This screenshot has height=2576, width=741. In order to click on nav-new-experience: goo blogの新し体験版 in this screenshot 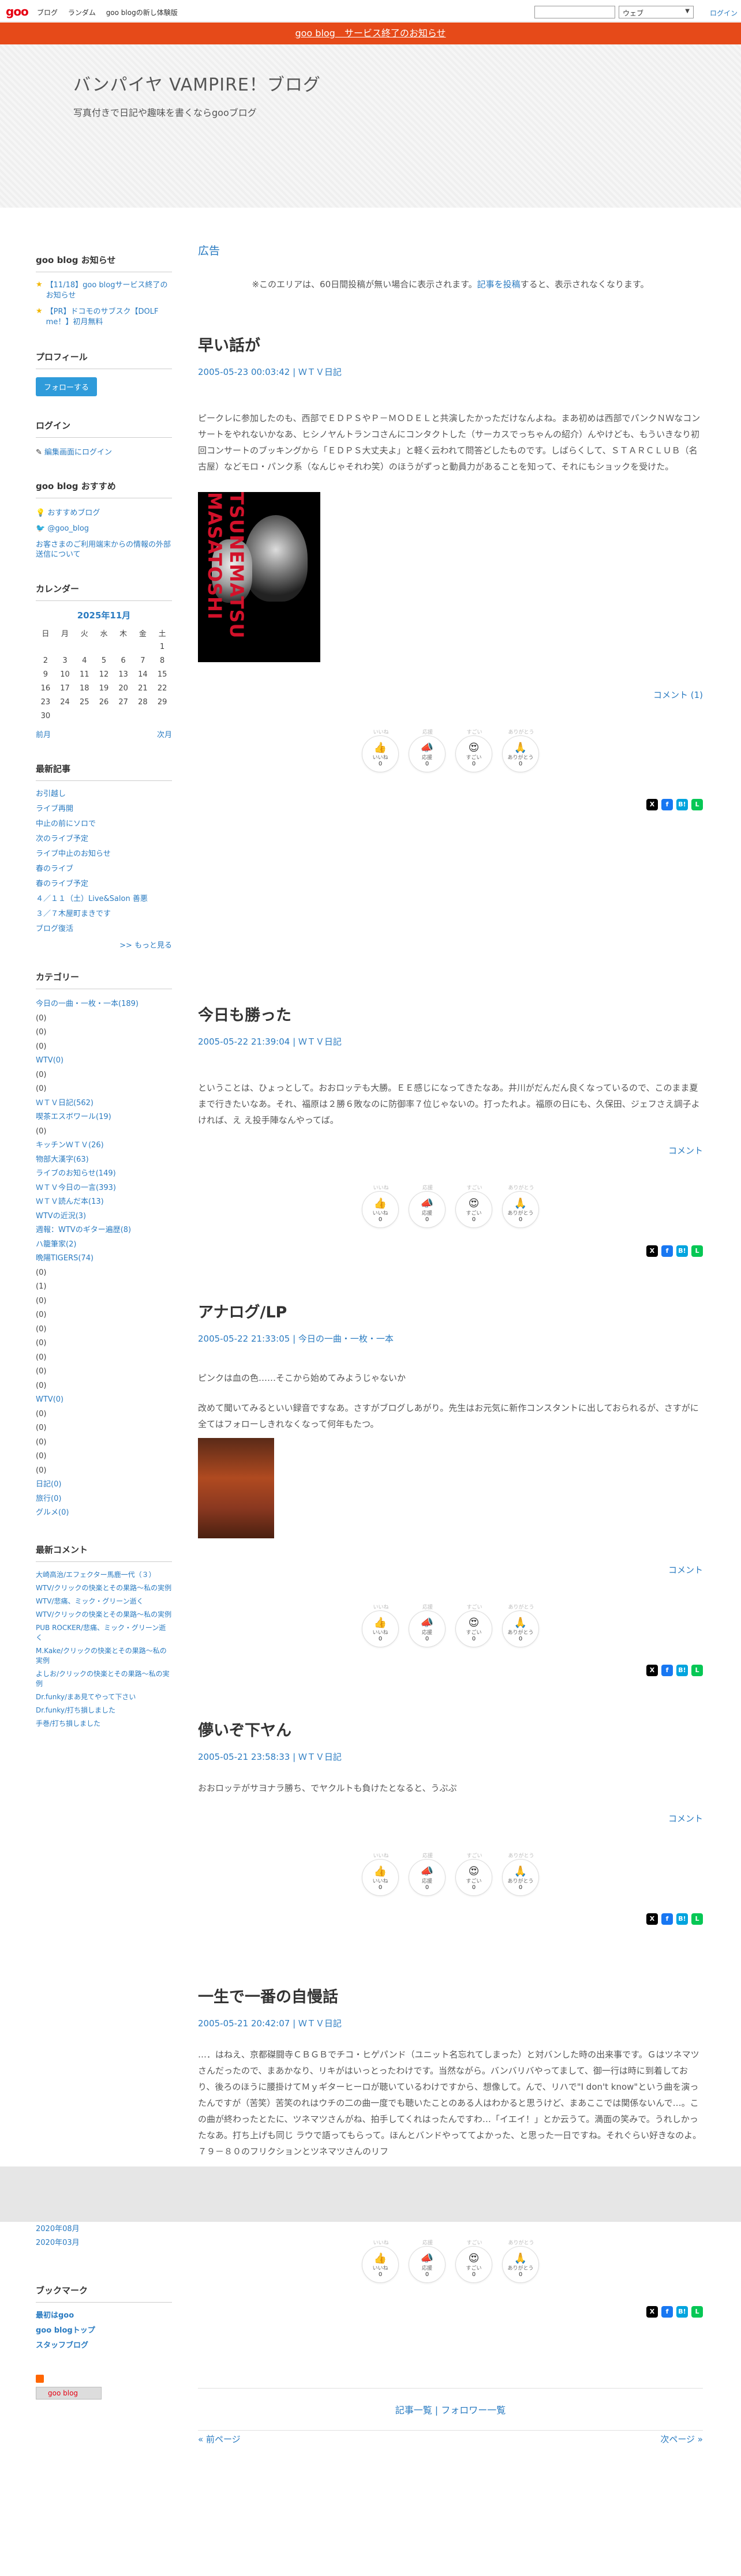, I will do `click(142, 13)`.